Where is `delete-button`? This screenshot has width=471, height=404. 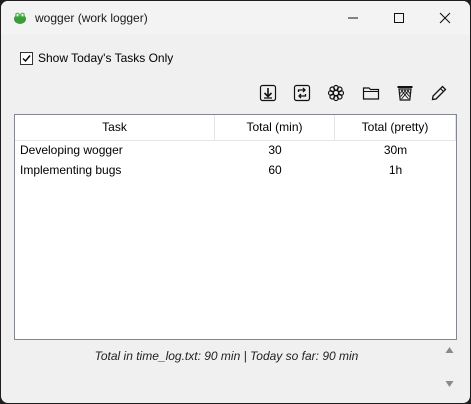
delete-button is located at coordinates (405, 93).